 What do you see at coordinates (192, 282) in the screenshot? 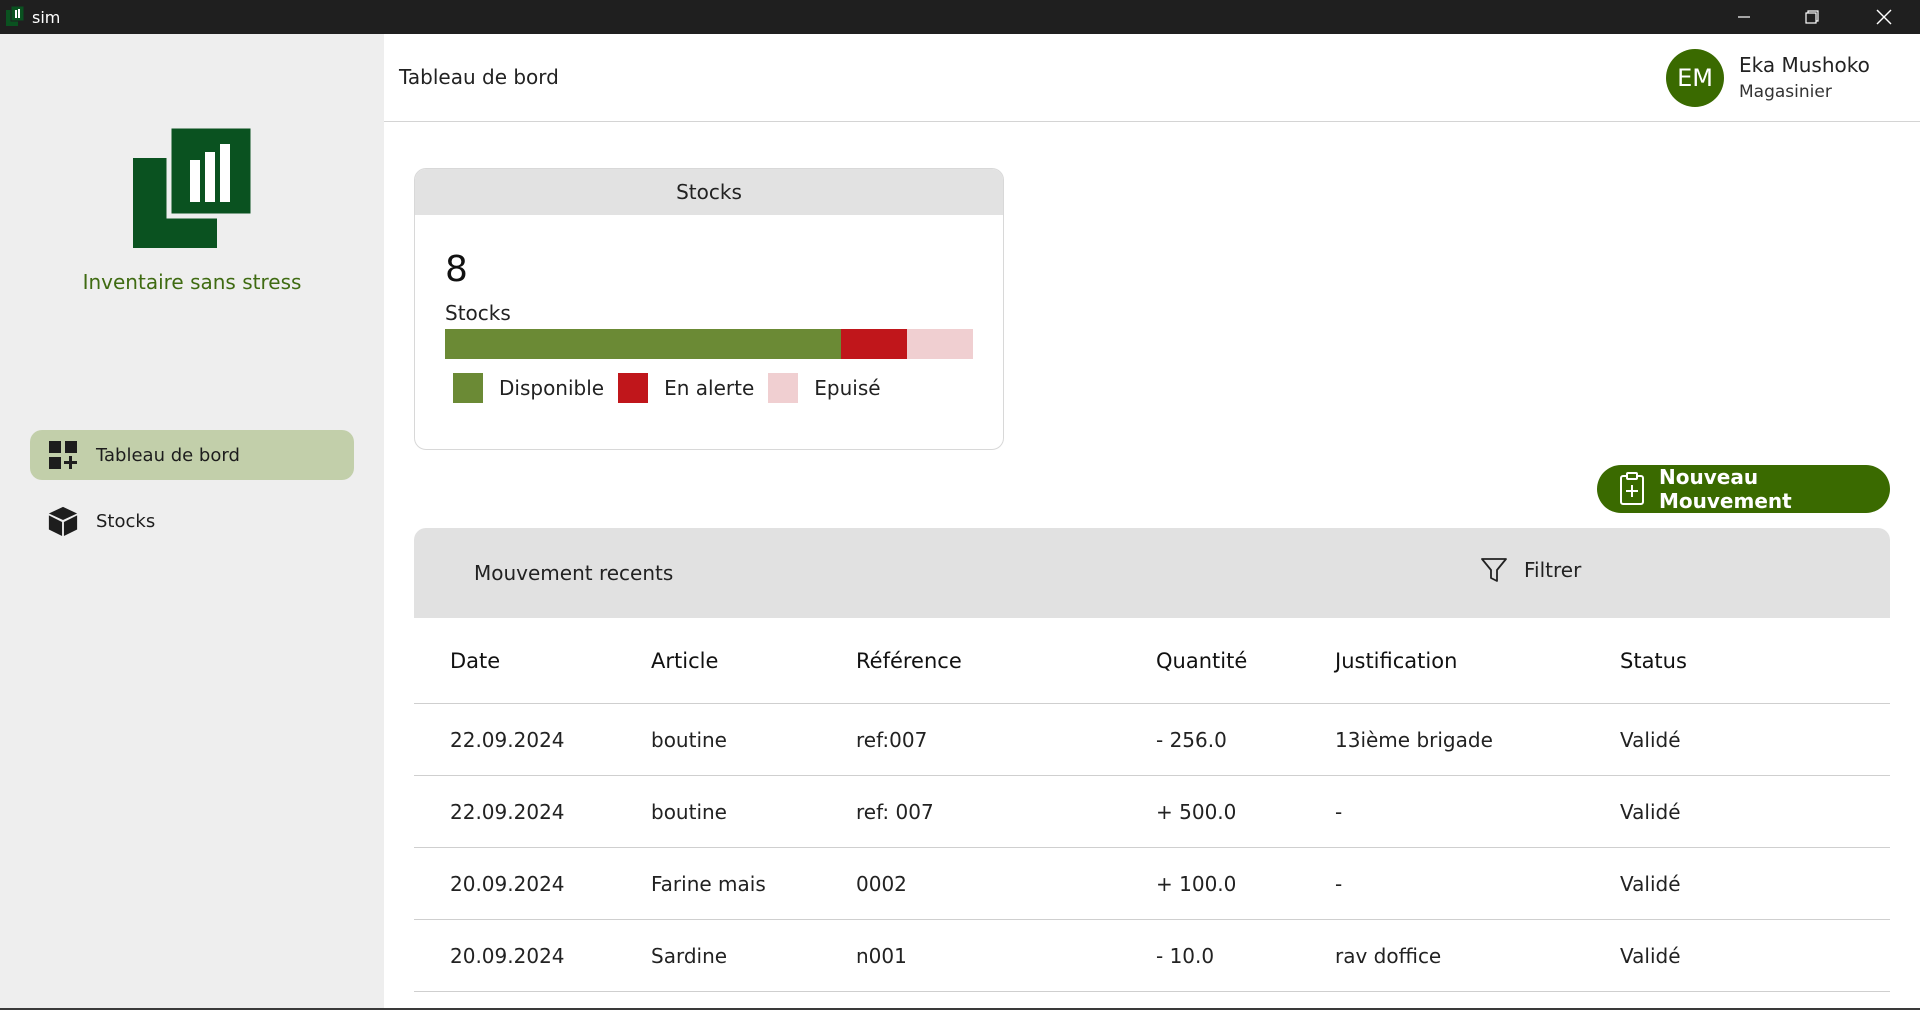
I see `brand-name: Inventaire sans stress` at bounding box center [192, 282].